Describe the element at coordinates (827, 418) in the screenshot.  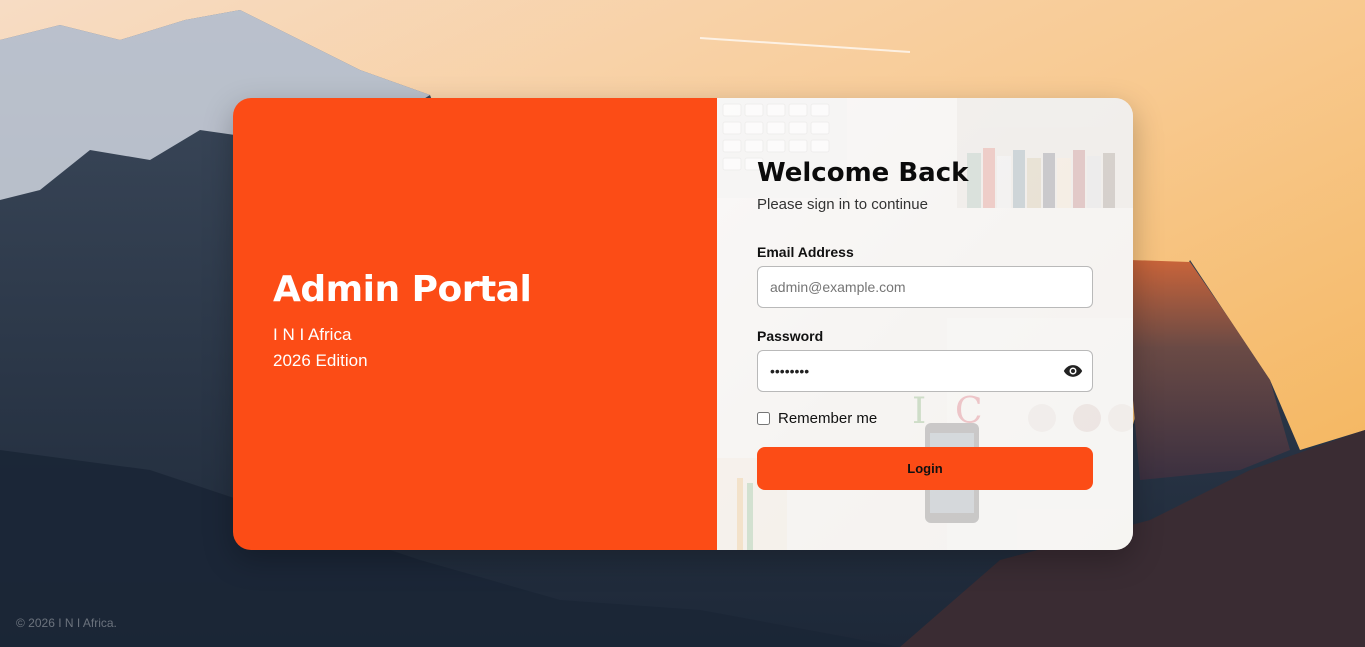
I see `remember-label: Remember me` at that location.